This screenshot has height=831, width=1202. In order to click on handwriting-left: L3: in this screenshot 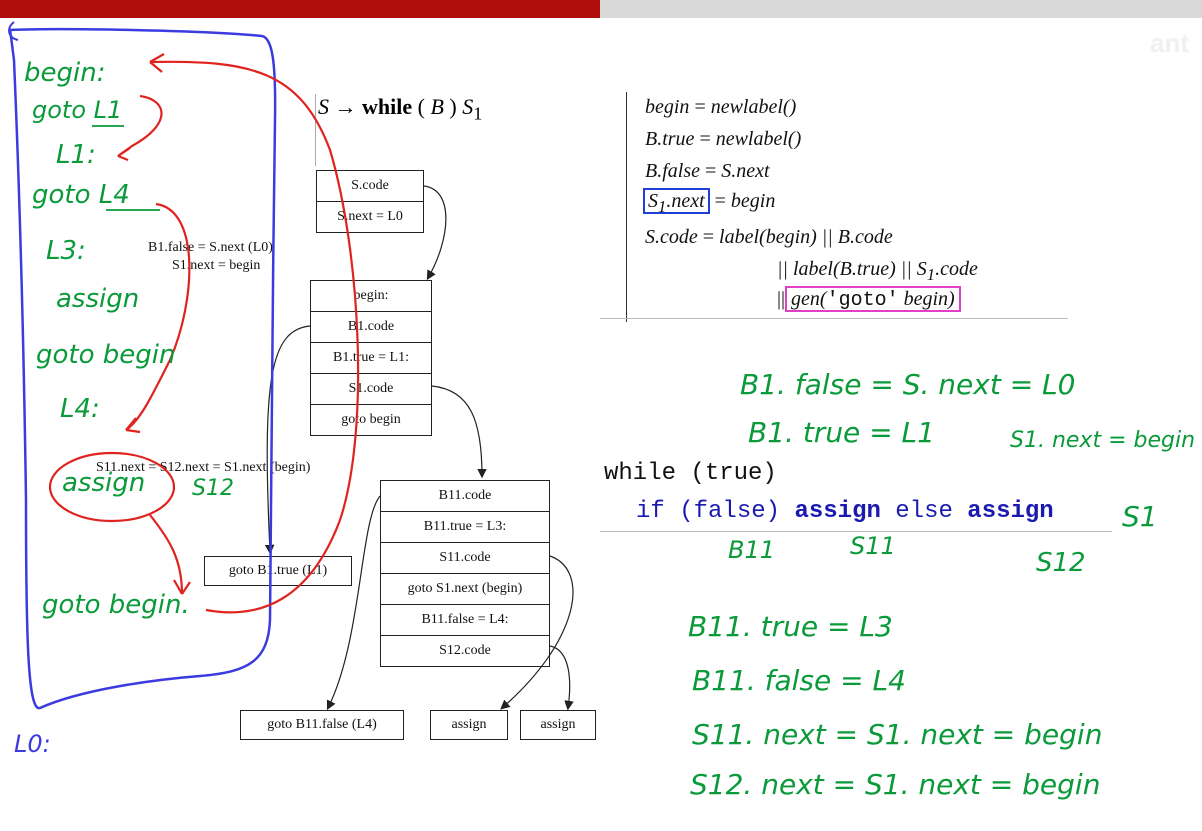, I will do `click(66, 251)`.